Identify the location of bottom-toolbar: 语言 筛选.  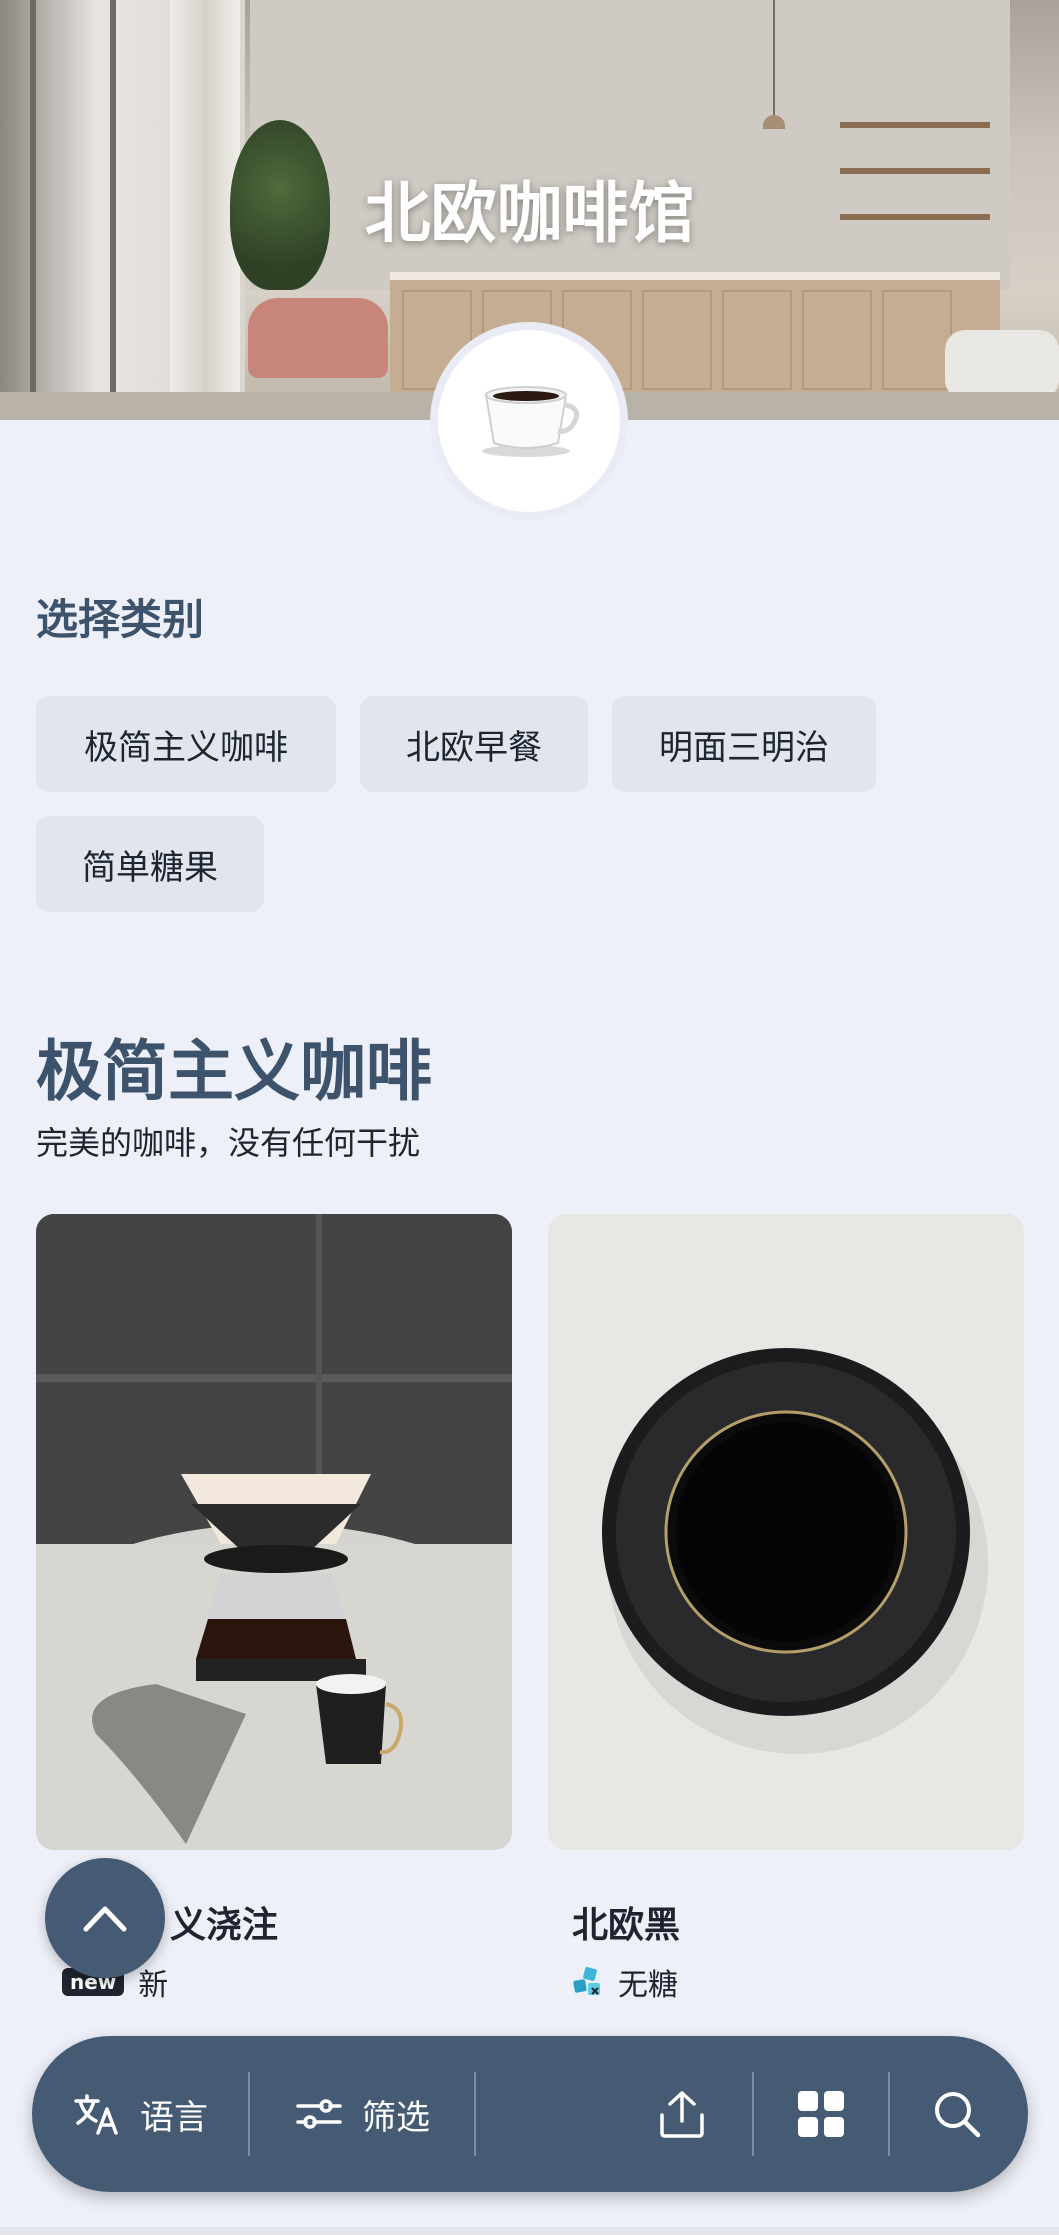
(530, 2114).